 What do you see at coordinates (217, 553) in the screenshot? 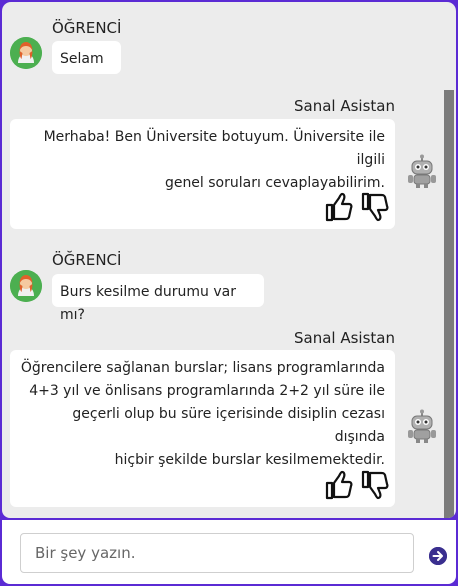
I see `message-input` at bounding box center [217, 553].